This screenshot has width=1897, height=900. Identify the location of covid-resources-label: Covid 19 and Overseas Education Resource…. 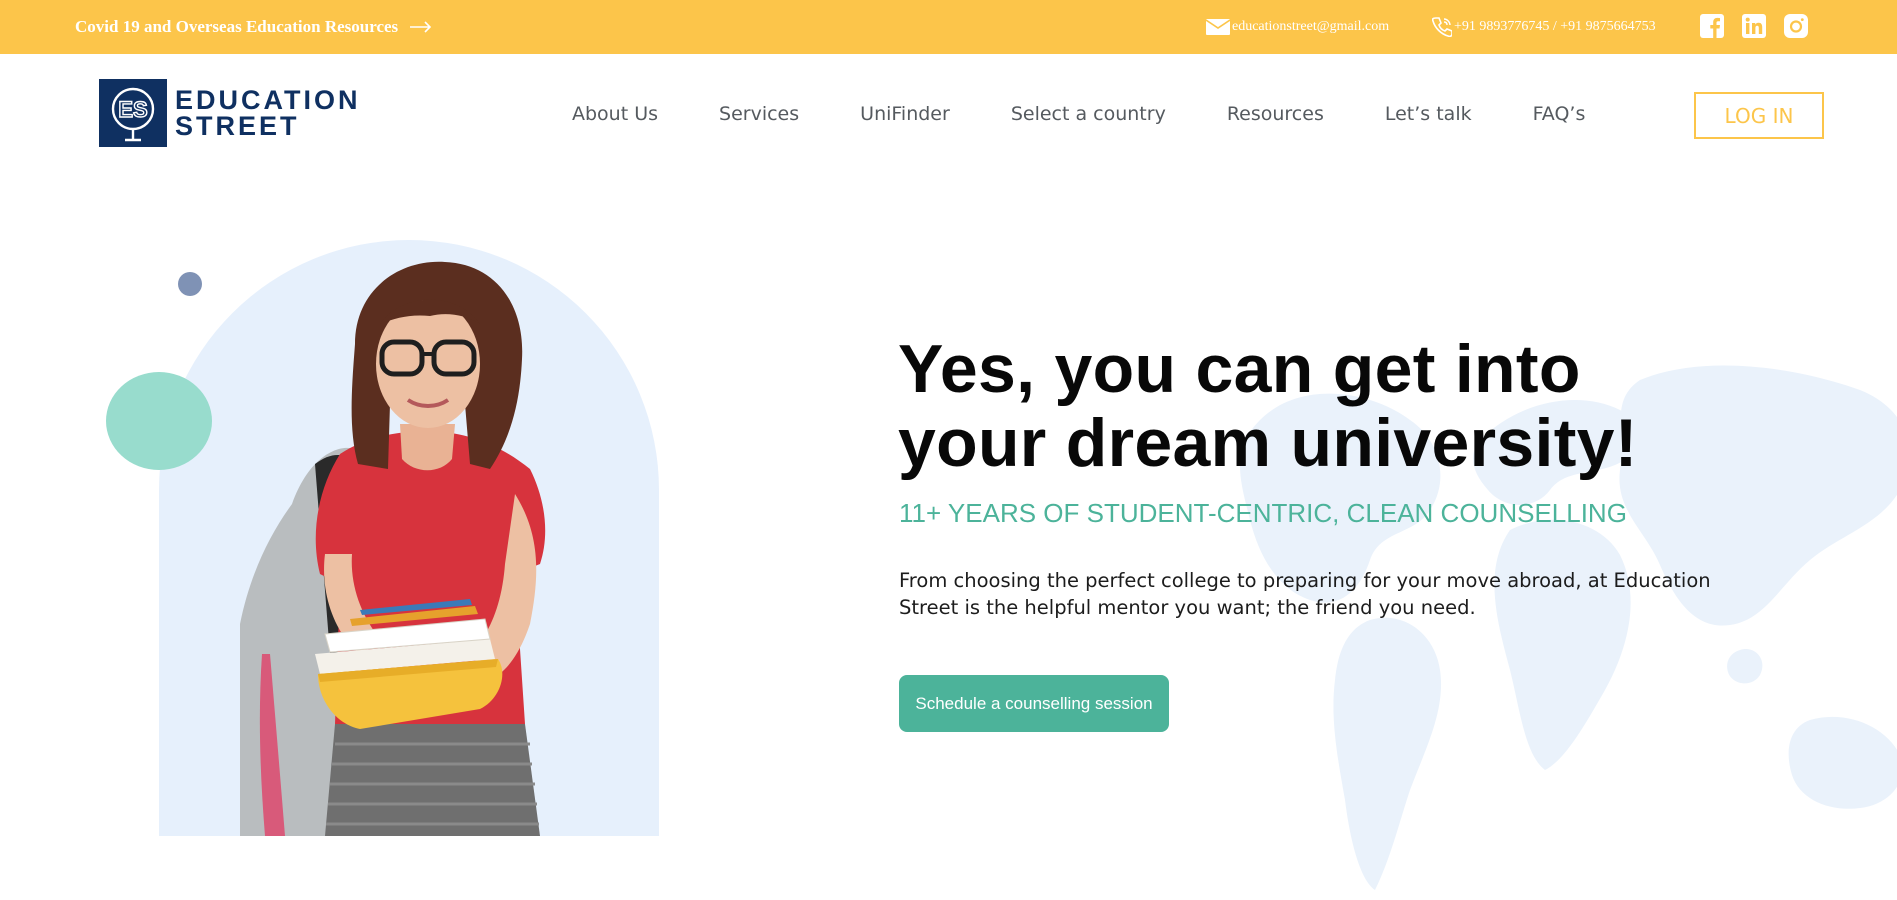
(237, 26).